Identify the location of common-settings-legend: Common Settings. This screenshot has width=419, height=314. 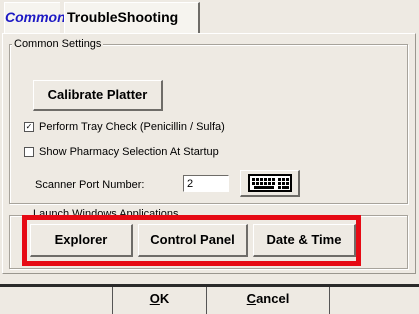
(58, 44).